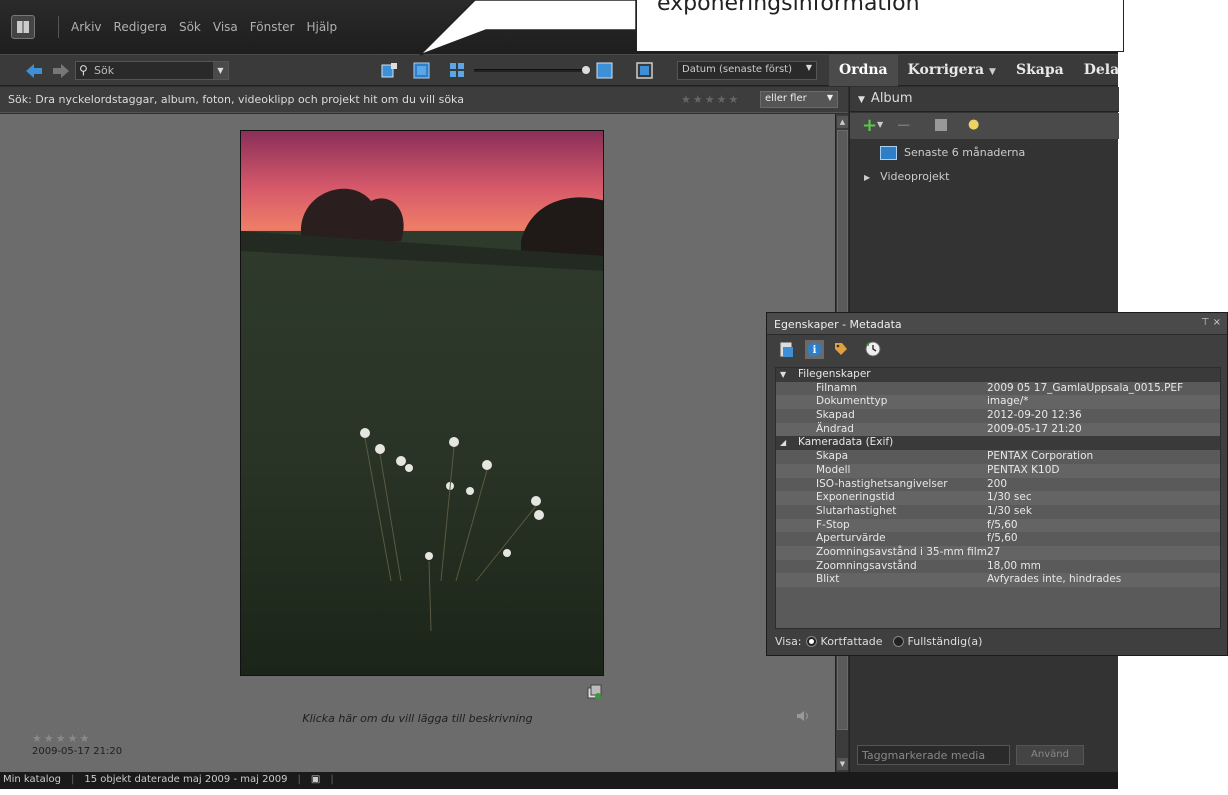 The height and width of the screenshot is (795, 1228). I want to click on photo-rating-stars: ★★★★★, so click(61, 738).